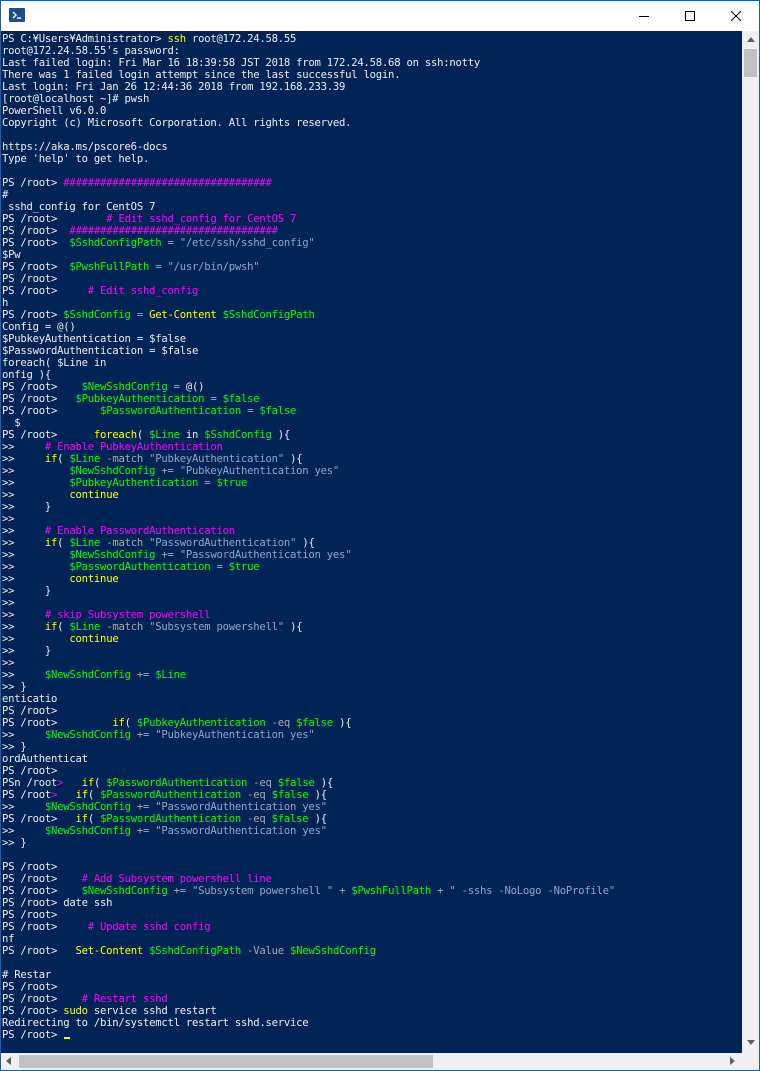  I want to click on vertical-scroll-thumb, so click(750, 63).